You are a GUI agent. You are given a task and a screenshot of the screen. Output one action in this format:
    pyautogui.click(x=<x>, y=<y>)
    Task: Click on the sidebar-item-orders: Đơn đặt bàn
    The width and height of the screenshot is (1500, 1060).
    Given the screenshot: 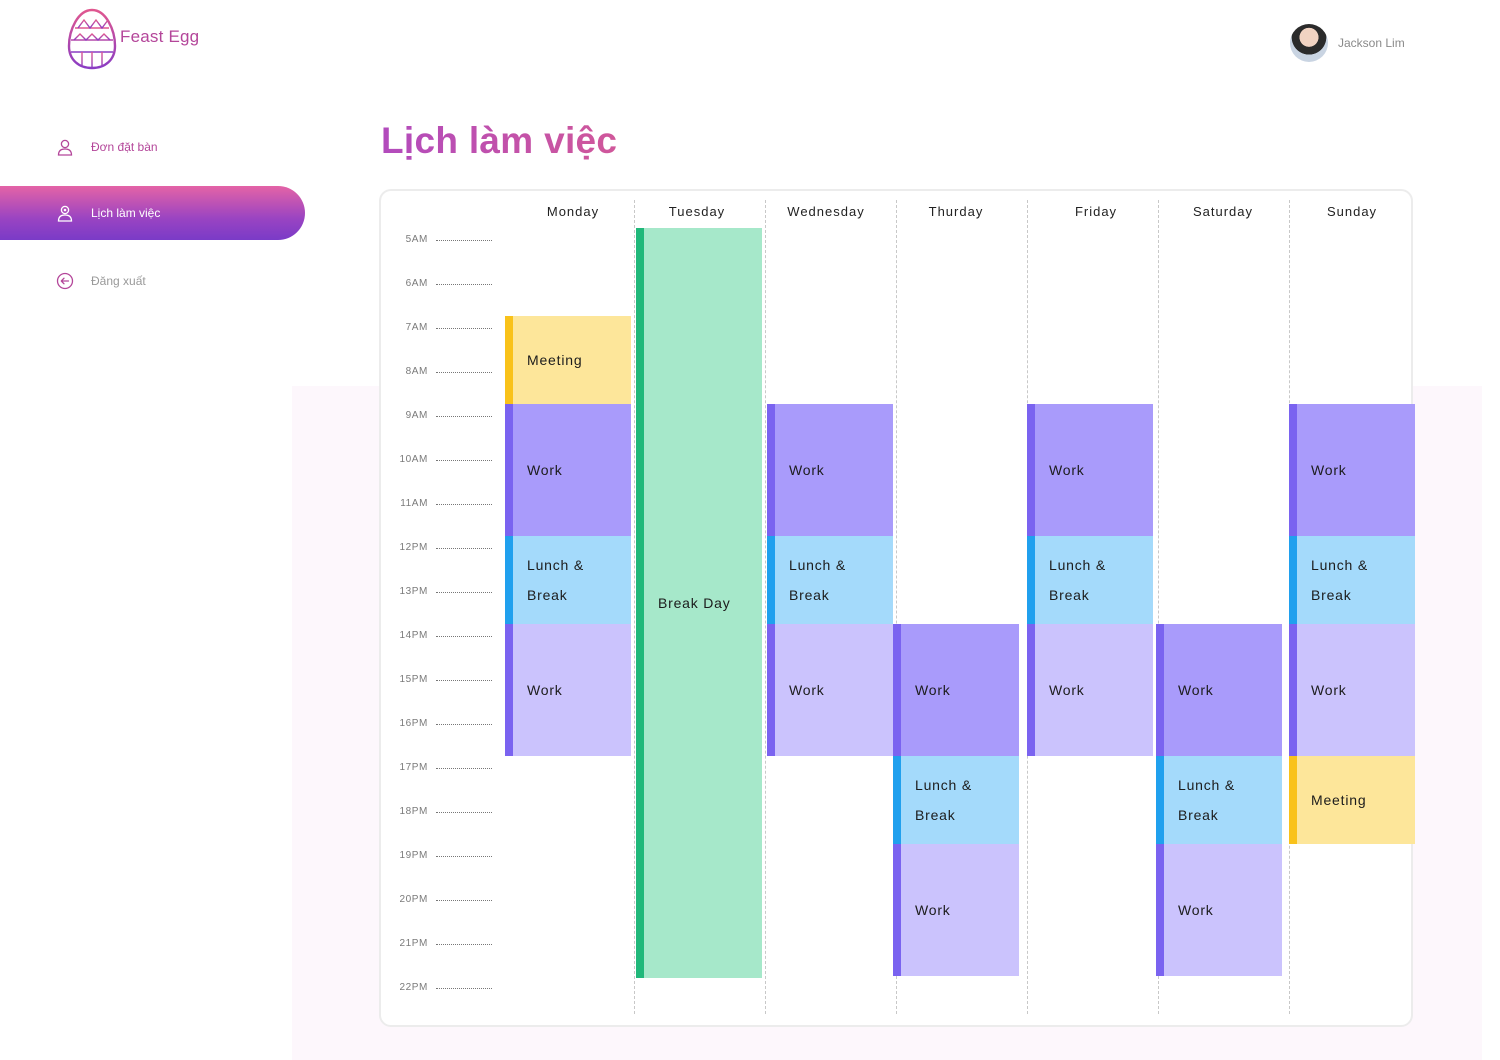 What is the action you would take?
    pyautogui.click(x=152, y=147)
    